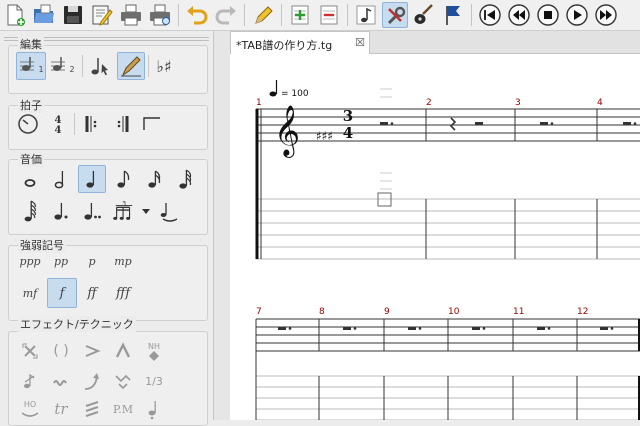 This screenshot has width=640, height=426. I want to click on ledger-lines, so click(386, 139).